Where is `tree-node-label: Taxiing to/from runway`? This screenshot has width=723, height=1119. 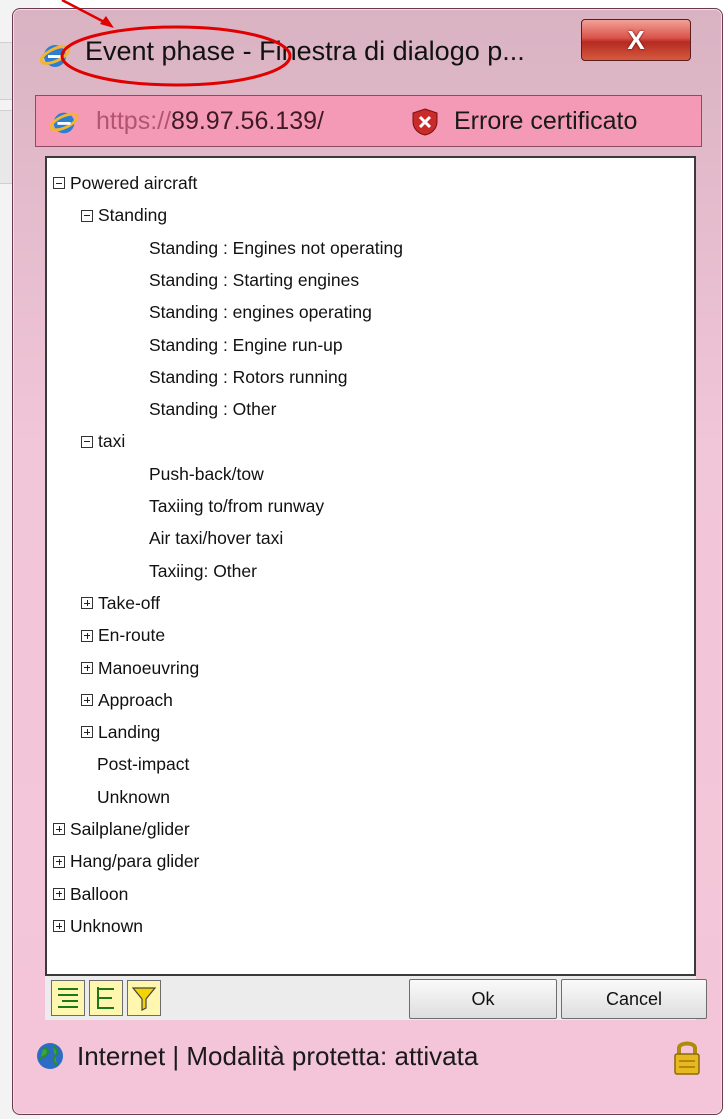
tree-node-label: Taxiing to/from runway is located at coordinates (237, 506).